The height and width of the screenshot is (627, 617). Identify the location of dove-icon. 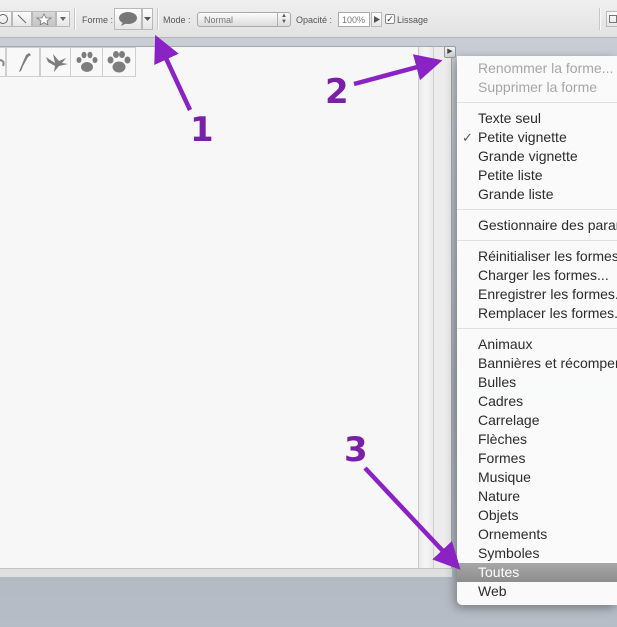
(57, 63).